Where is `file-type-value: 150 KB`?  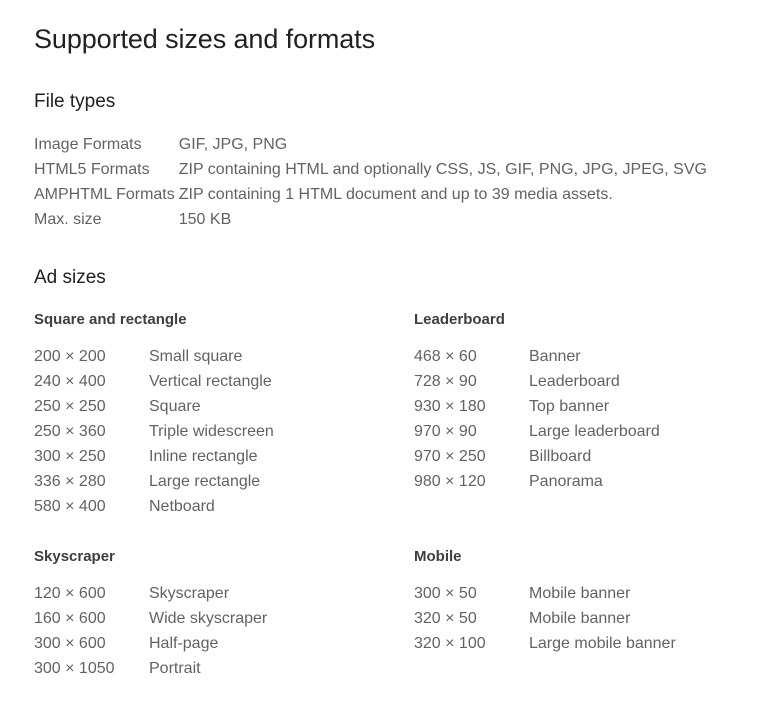 file-type-value: 150 KB is located at coordinates (205, 219).